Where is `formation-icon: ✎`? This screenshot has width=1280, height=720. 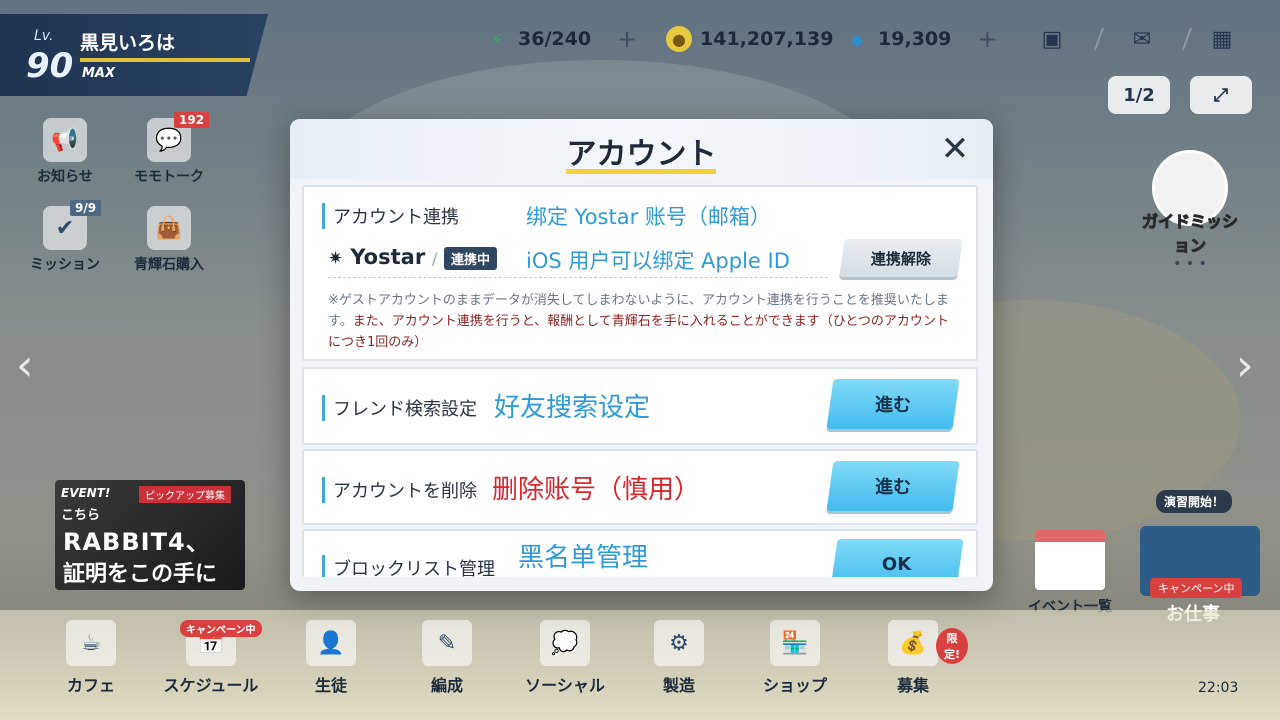
formation-icon: ✎ is located at coordinates (447, 643).